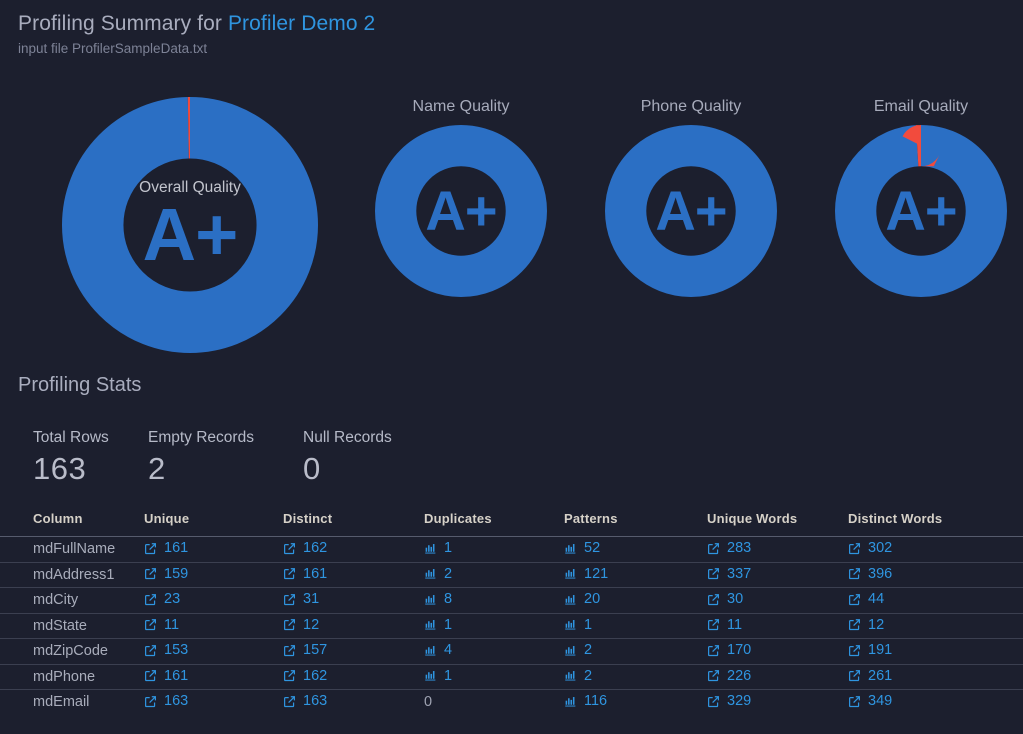  Describe the element at coordinates (162, 599) in the screenshot. I see `cell-unique-link: 23` at that location.